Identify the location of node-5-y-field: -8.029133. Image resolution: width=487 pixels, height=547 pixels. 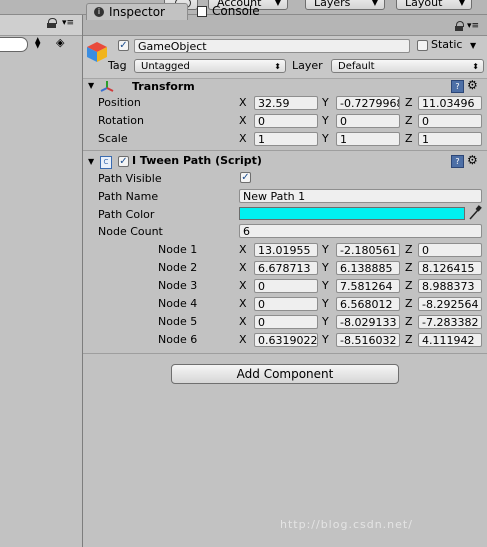
(368, 322).